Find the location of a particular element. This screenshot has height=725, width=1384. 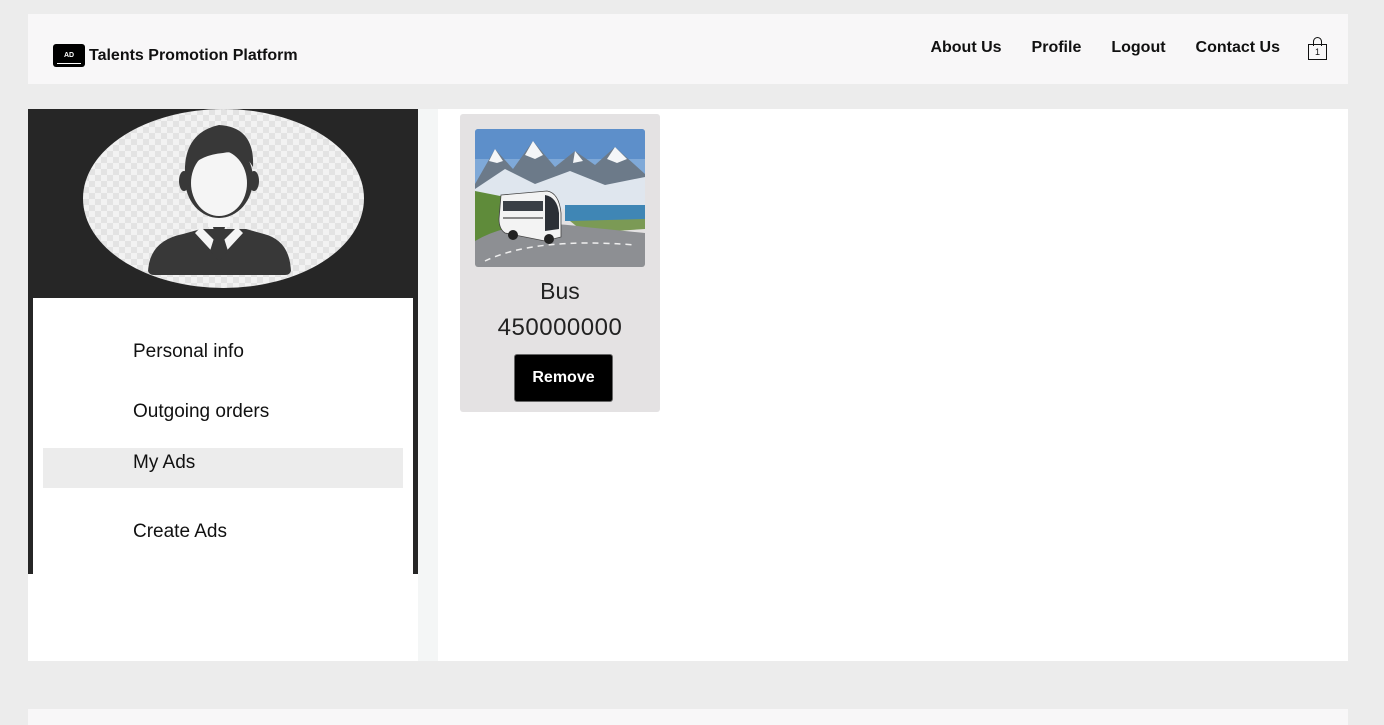

cart-icon: 1 is located at coordinates (1318, 48).